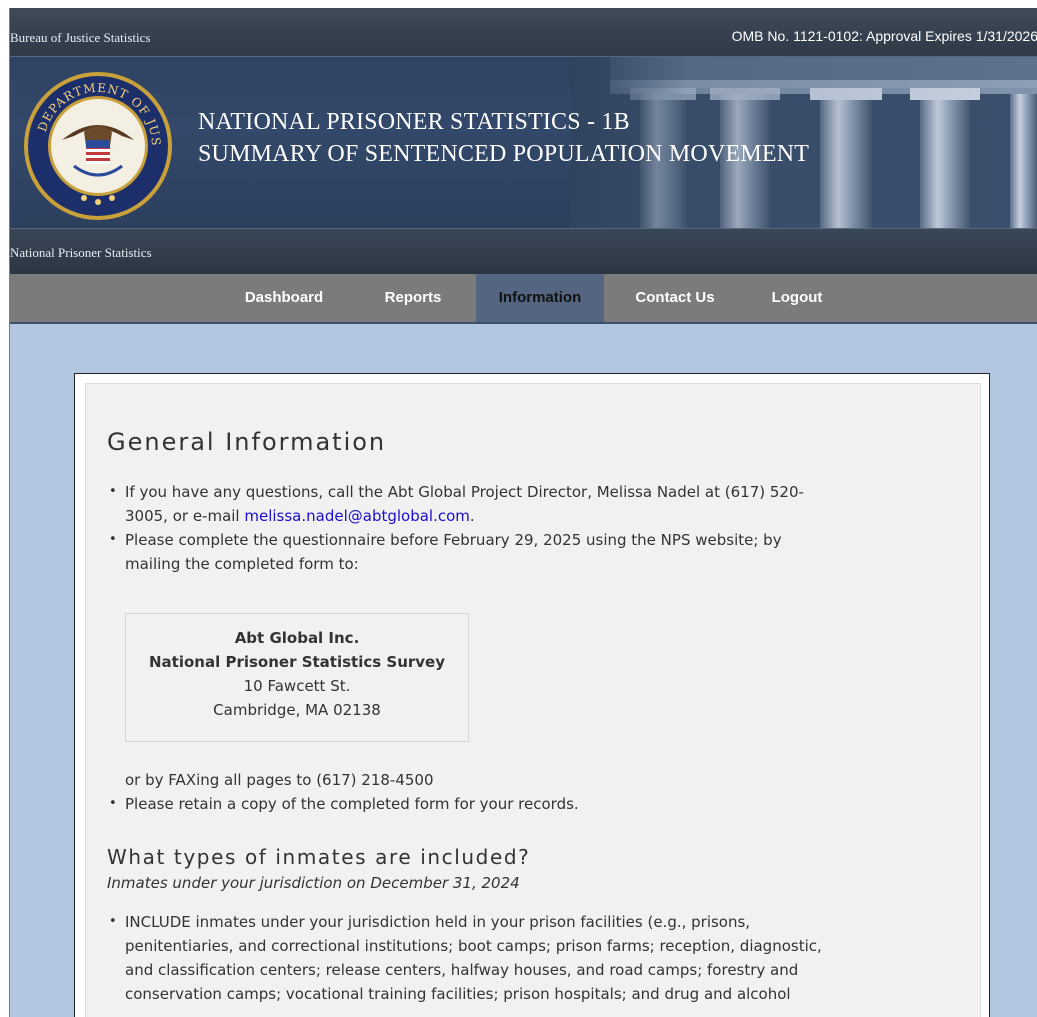 The height and width of the screenshot is (1017, 1037). What do you see at coordinates (414, 122) in the screenshot?
I see `title-line-1: NATIONAL PRISONER STATISTICS - 1B` at bounding box center [414, 122].